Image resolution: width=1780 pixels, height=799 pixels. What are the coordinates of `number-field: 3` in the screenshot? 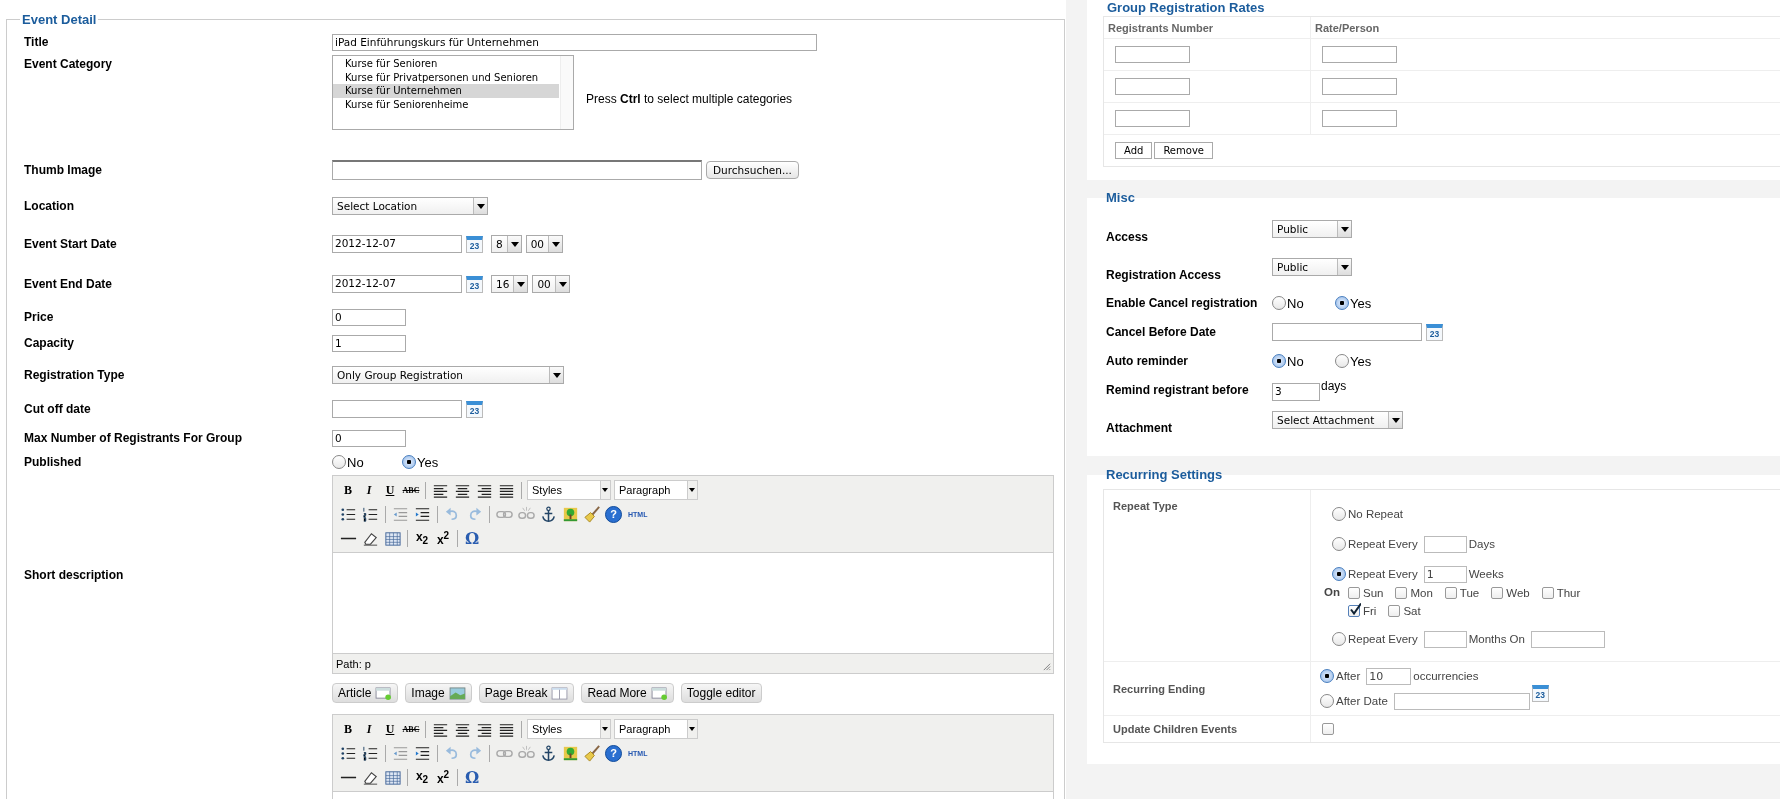 It's located at (1296, 391).